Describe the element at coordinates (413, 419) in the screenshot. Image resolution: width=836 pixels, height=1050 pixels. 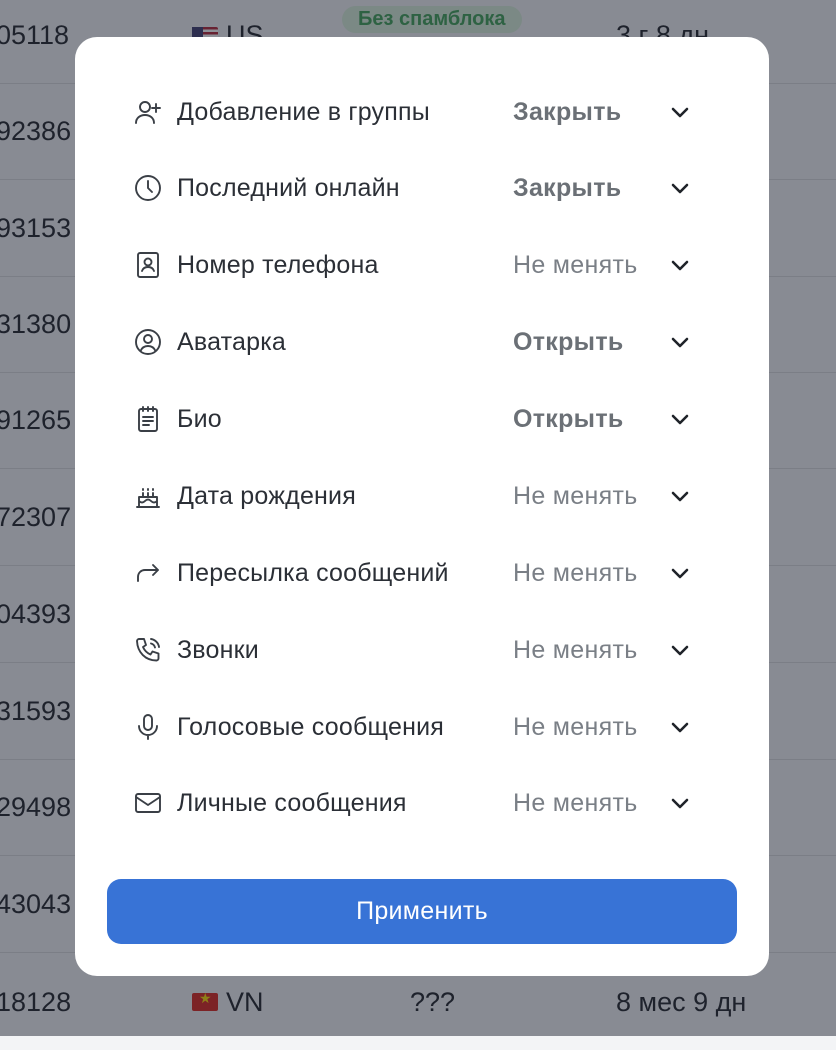
I see `setting-row-bio: Био Открыть` at that location.